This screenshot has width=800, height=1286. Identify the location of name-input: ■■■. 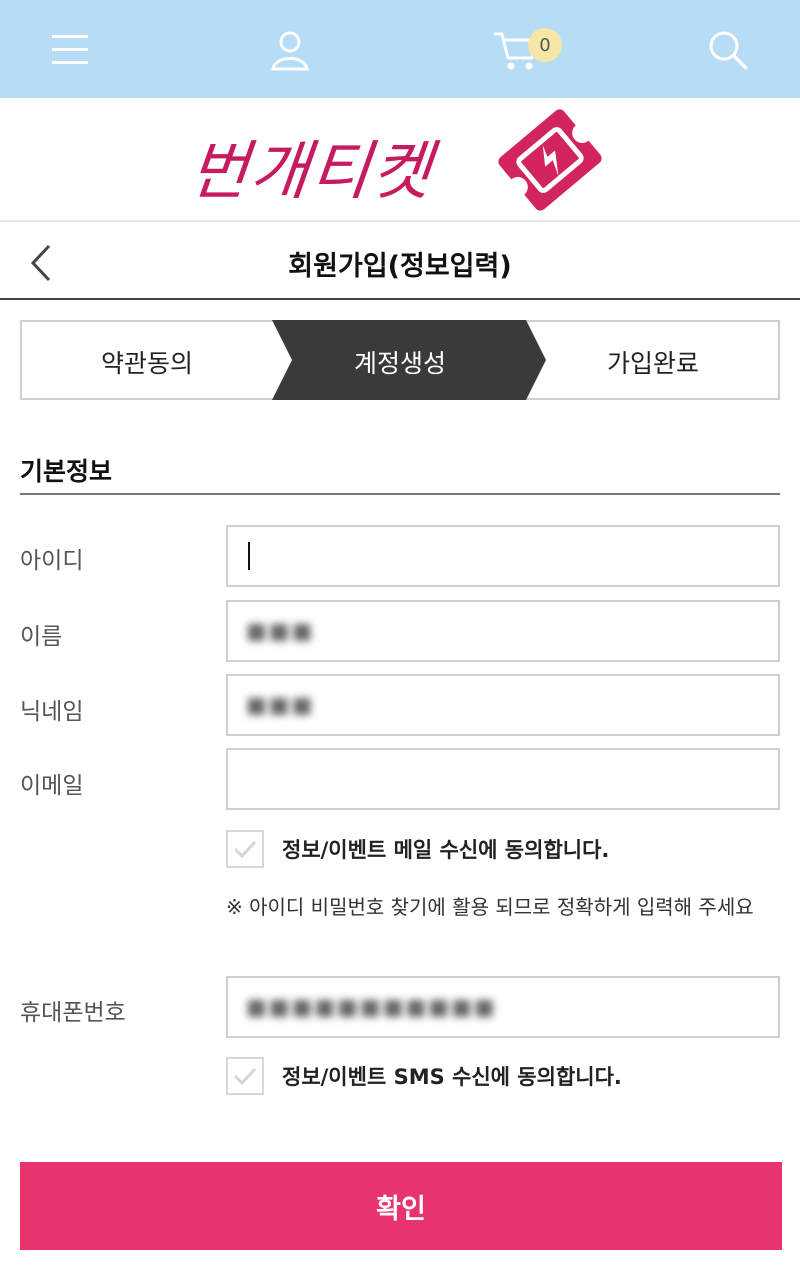
(503, 631).